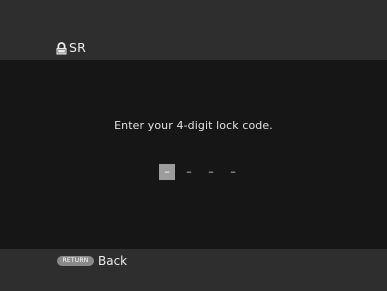 The height and width of the screenshot is (291, 387). What do you see at coordinates (75, 261) in the screenshot?
I see `return-key-icon: RETURN` at bounding box center [75, 261].